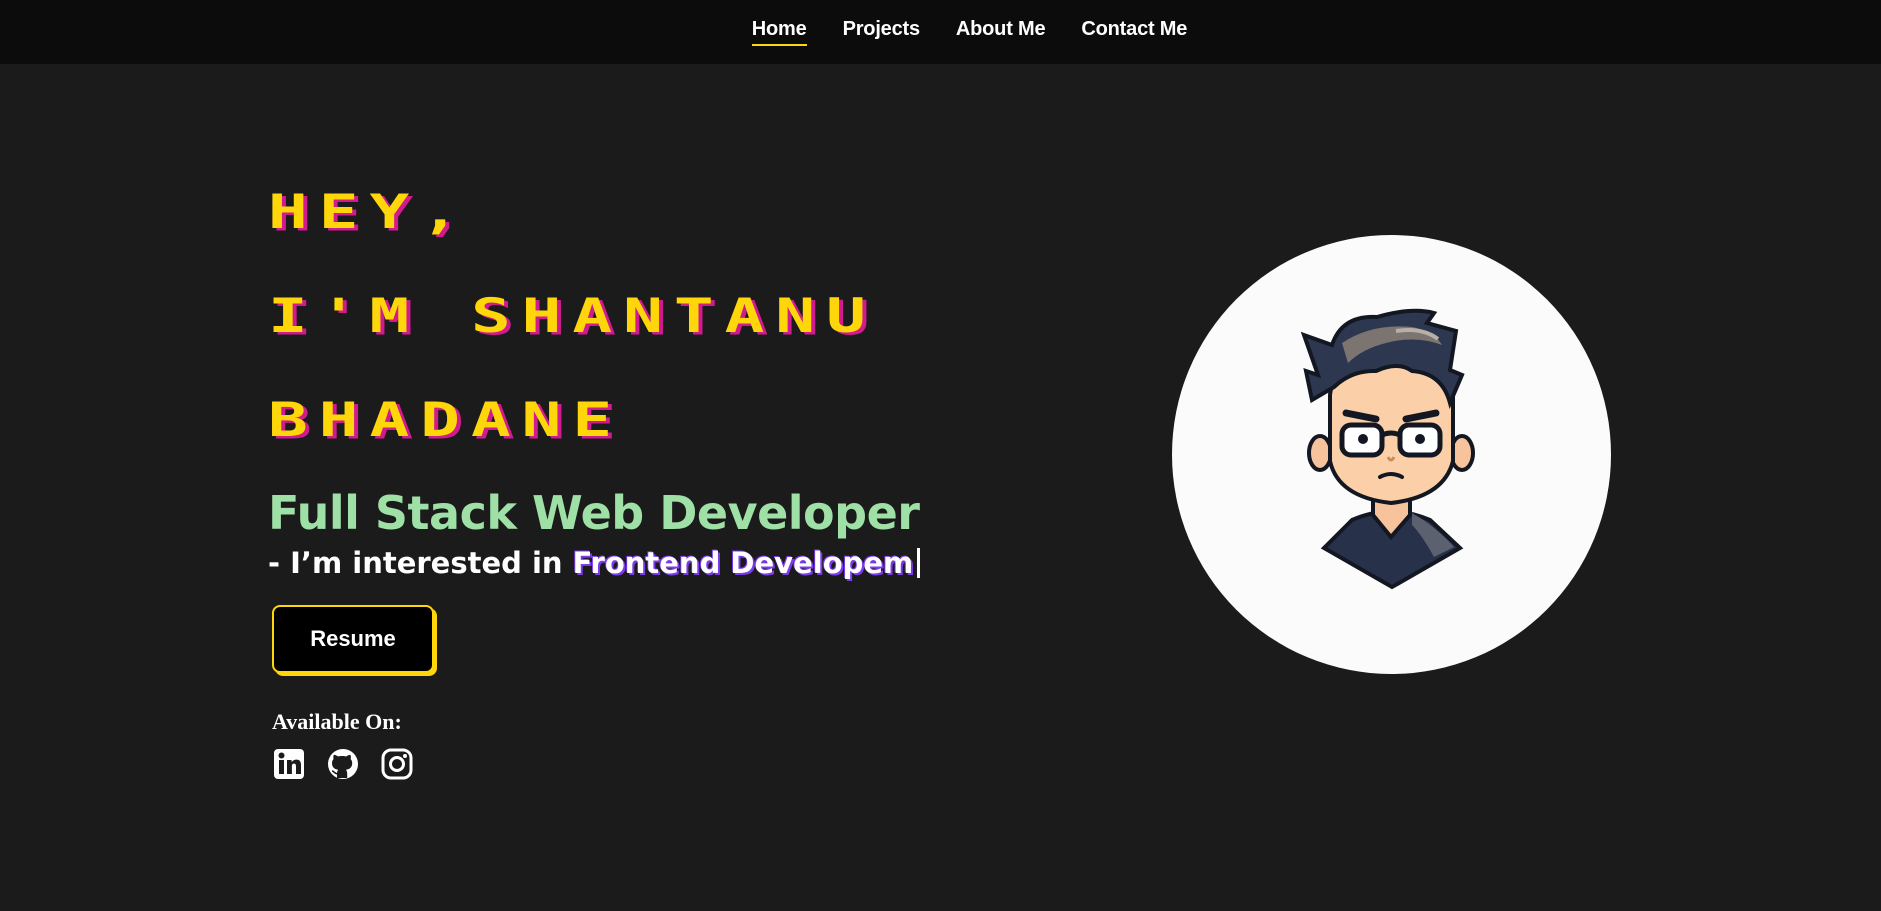 The height and width of the screenshot is (911, 1881). What do you see at coordinates (1134, 32) in the screenshot?
I see `nav-contact-link: Contact Me` at bounding box center [1134, 32].